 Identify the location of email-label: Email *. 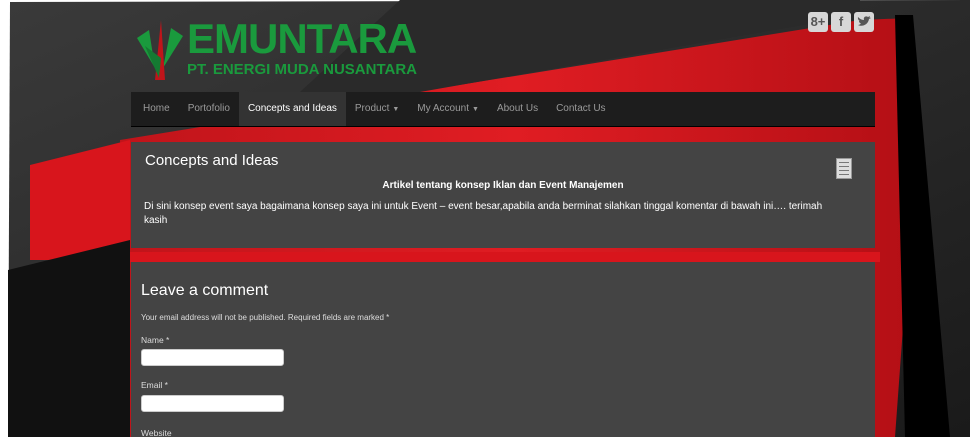
(154, 385).